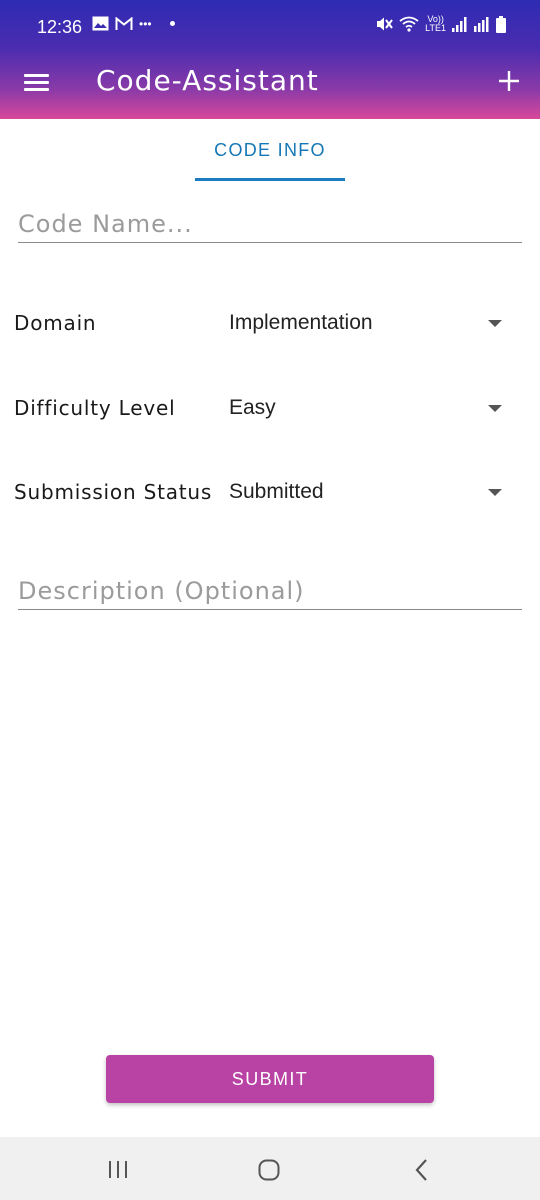 The width and height of the screenshot is (540, 1200). What do you see at coordinates (421, 1170) in the screenshot?
I see `back-icon` at bounding box center [421, 1170].